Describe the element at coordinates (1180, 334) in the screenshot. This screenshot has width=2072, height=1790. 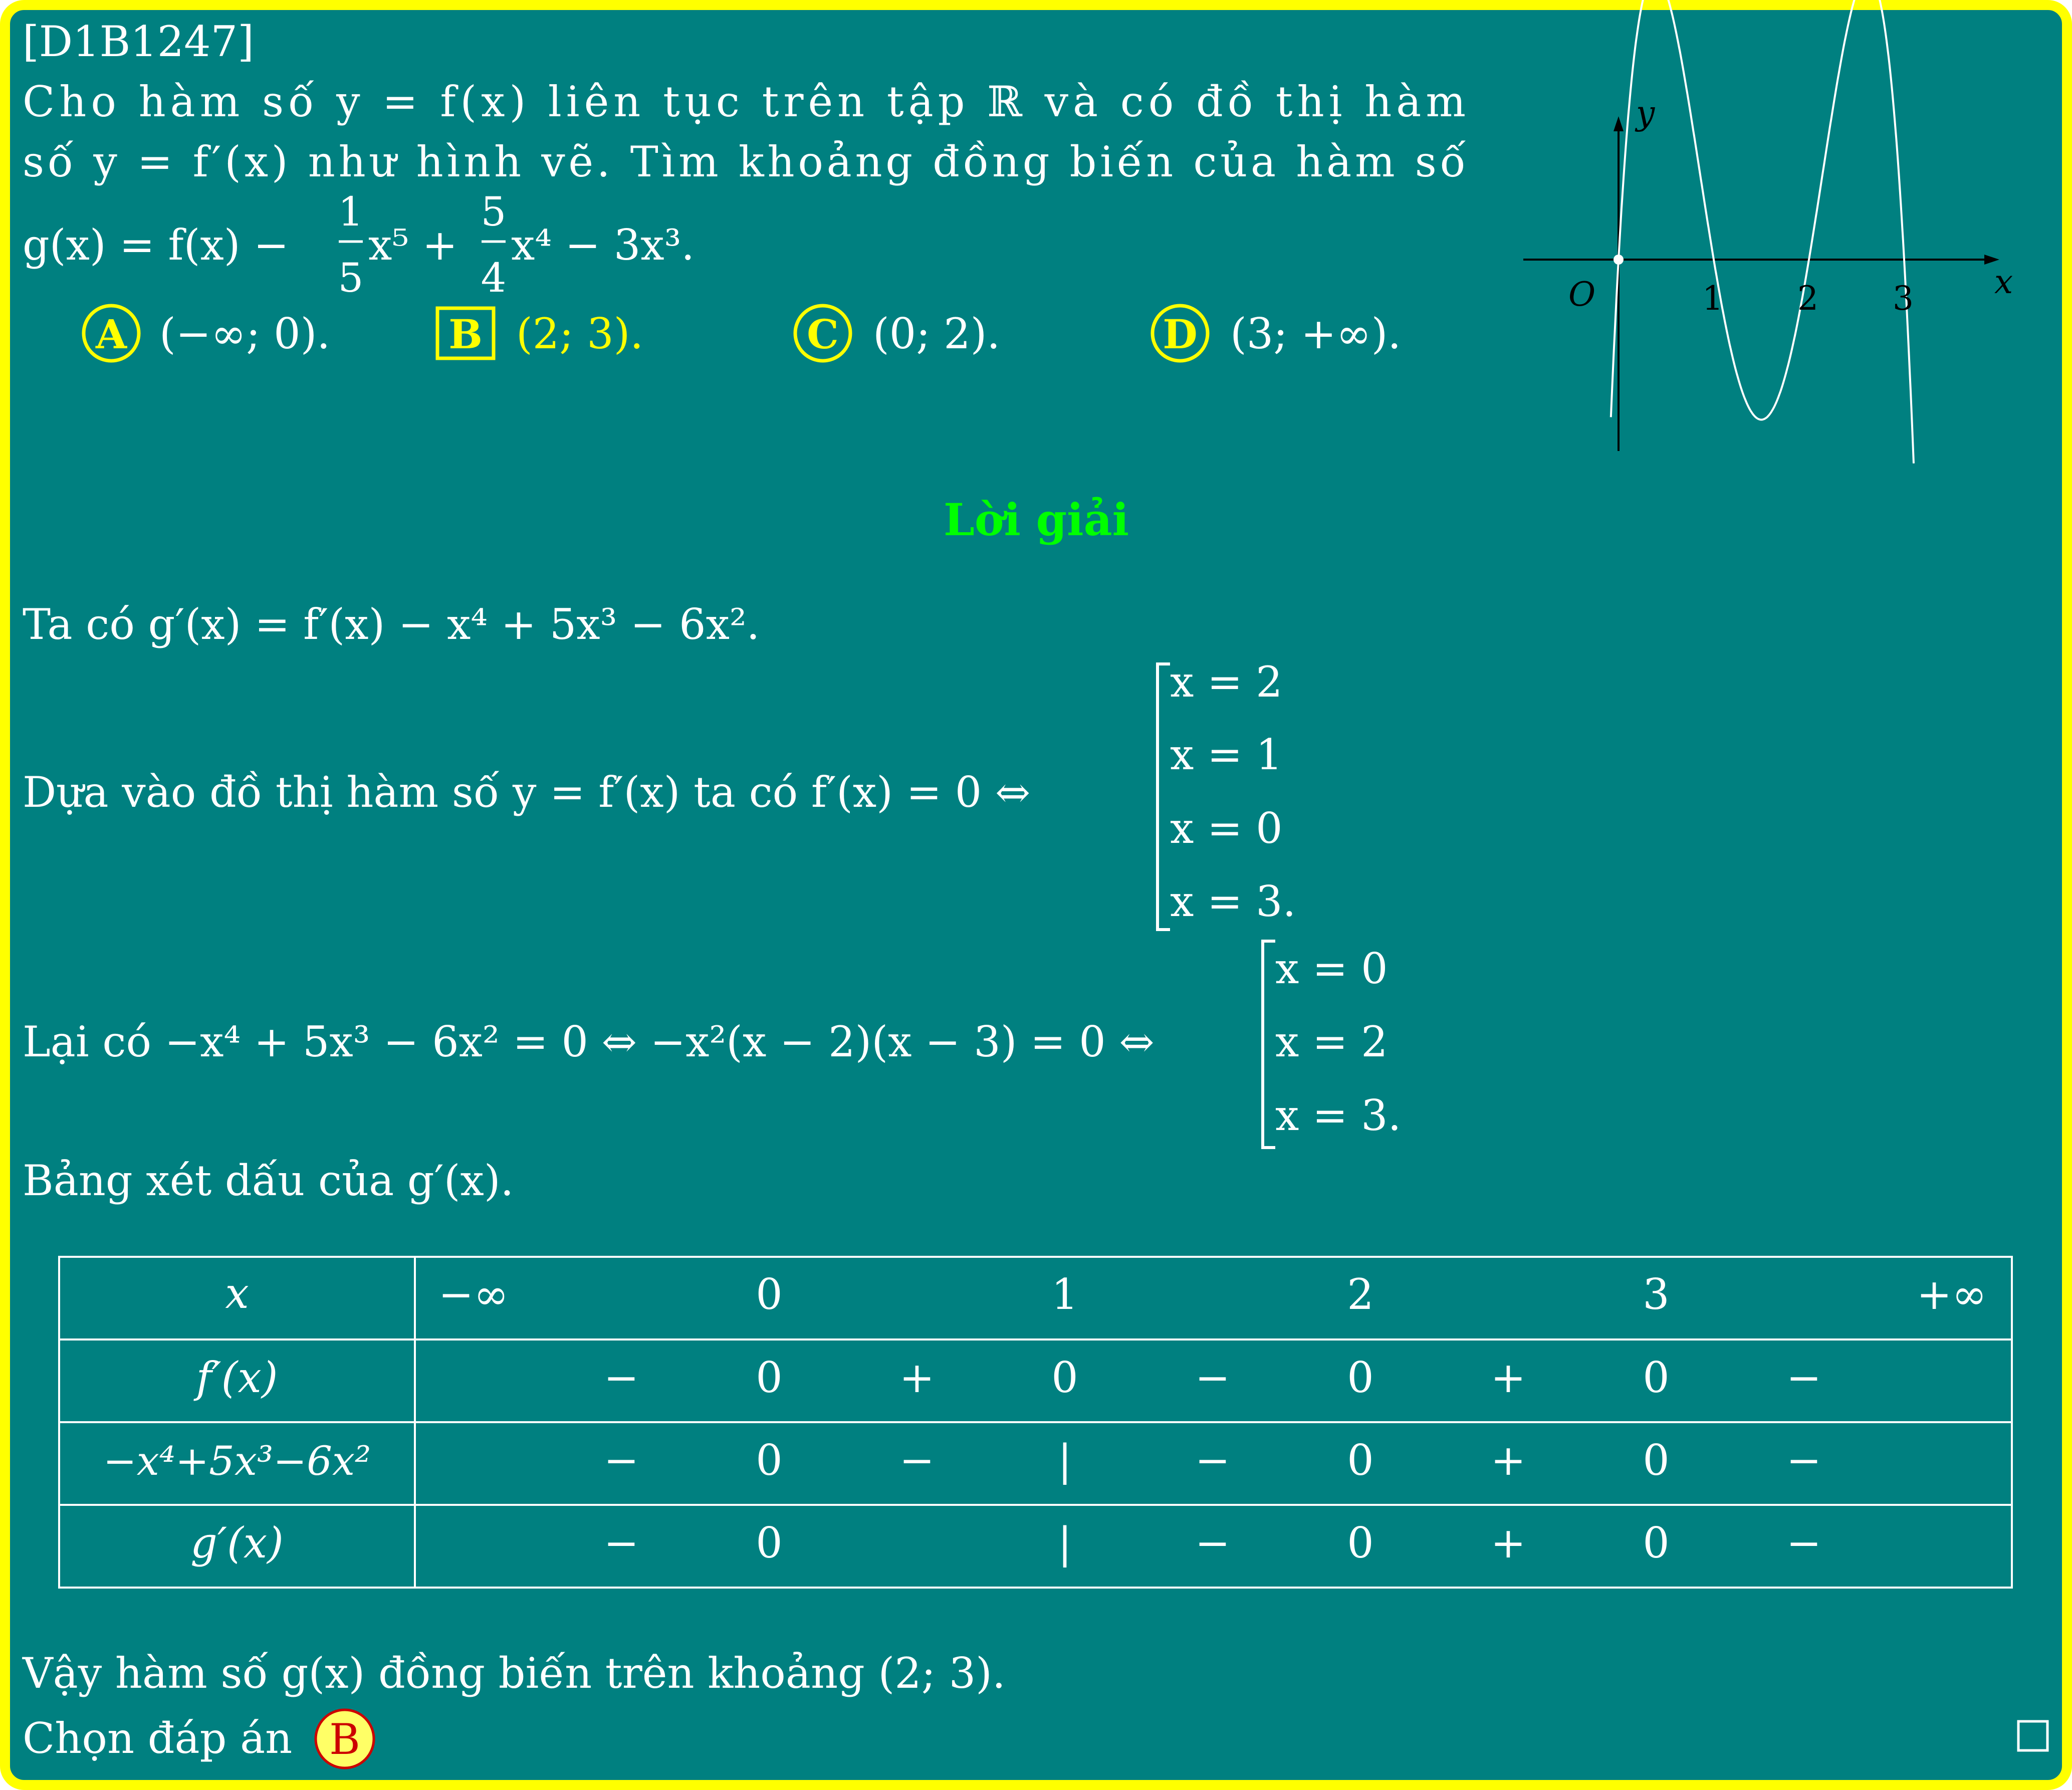
I see `option-d-letter: D` at that location.